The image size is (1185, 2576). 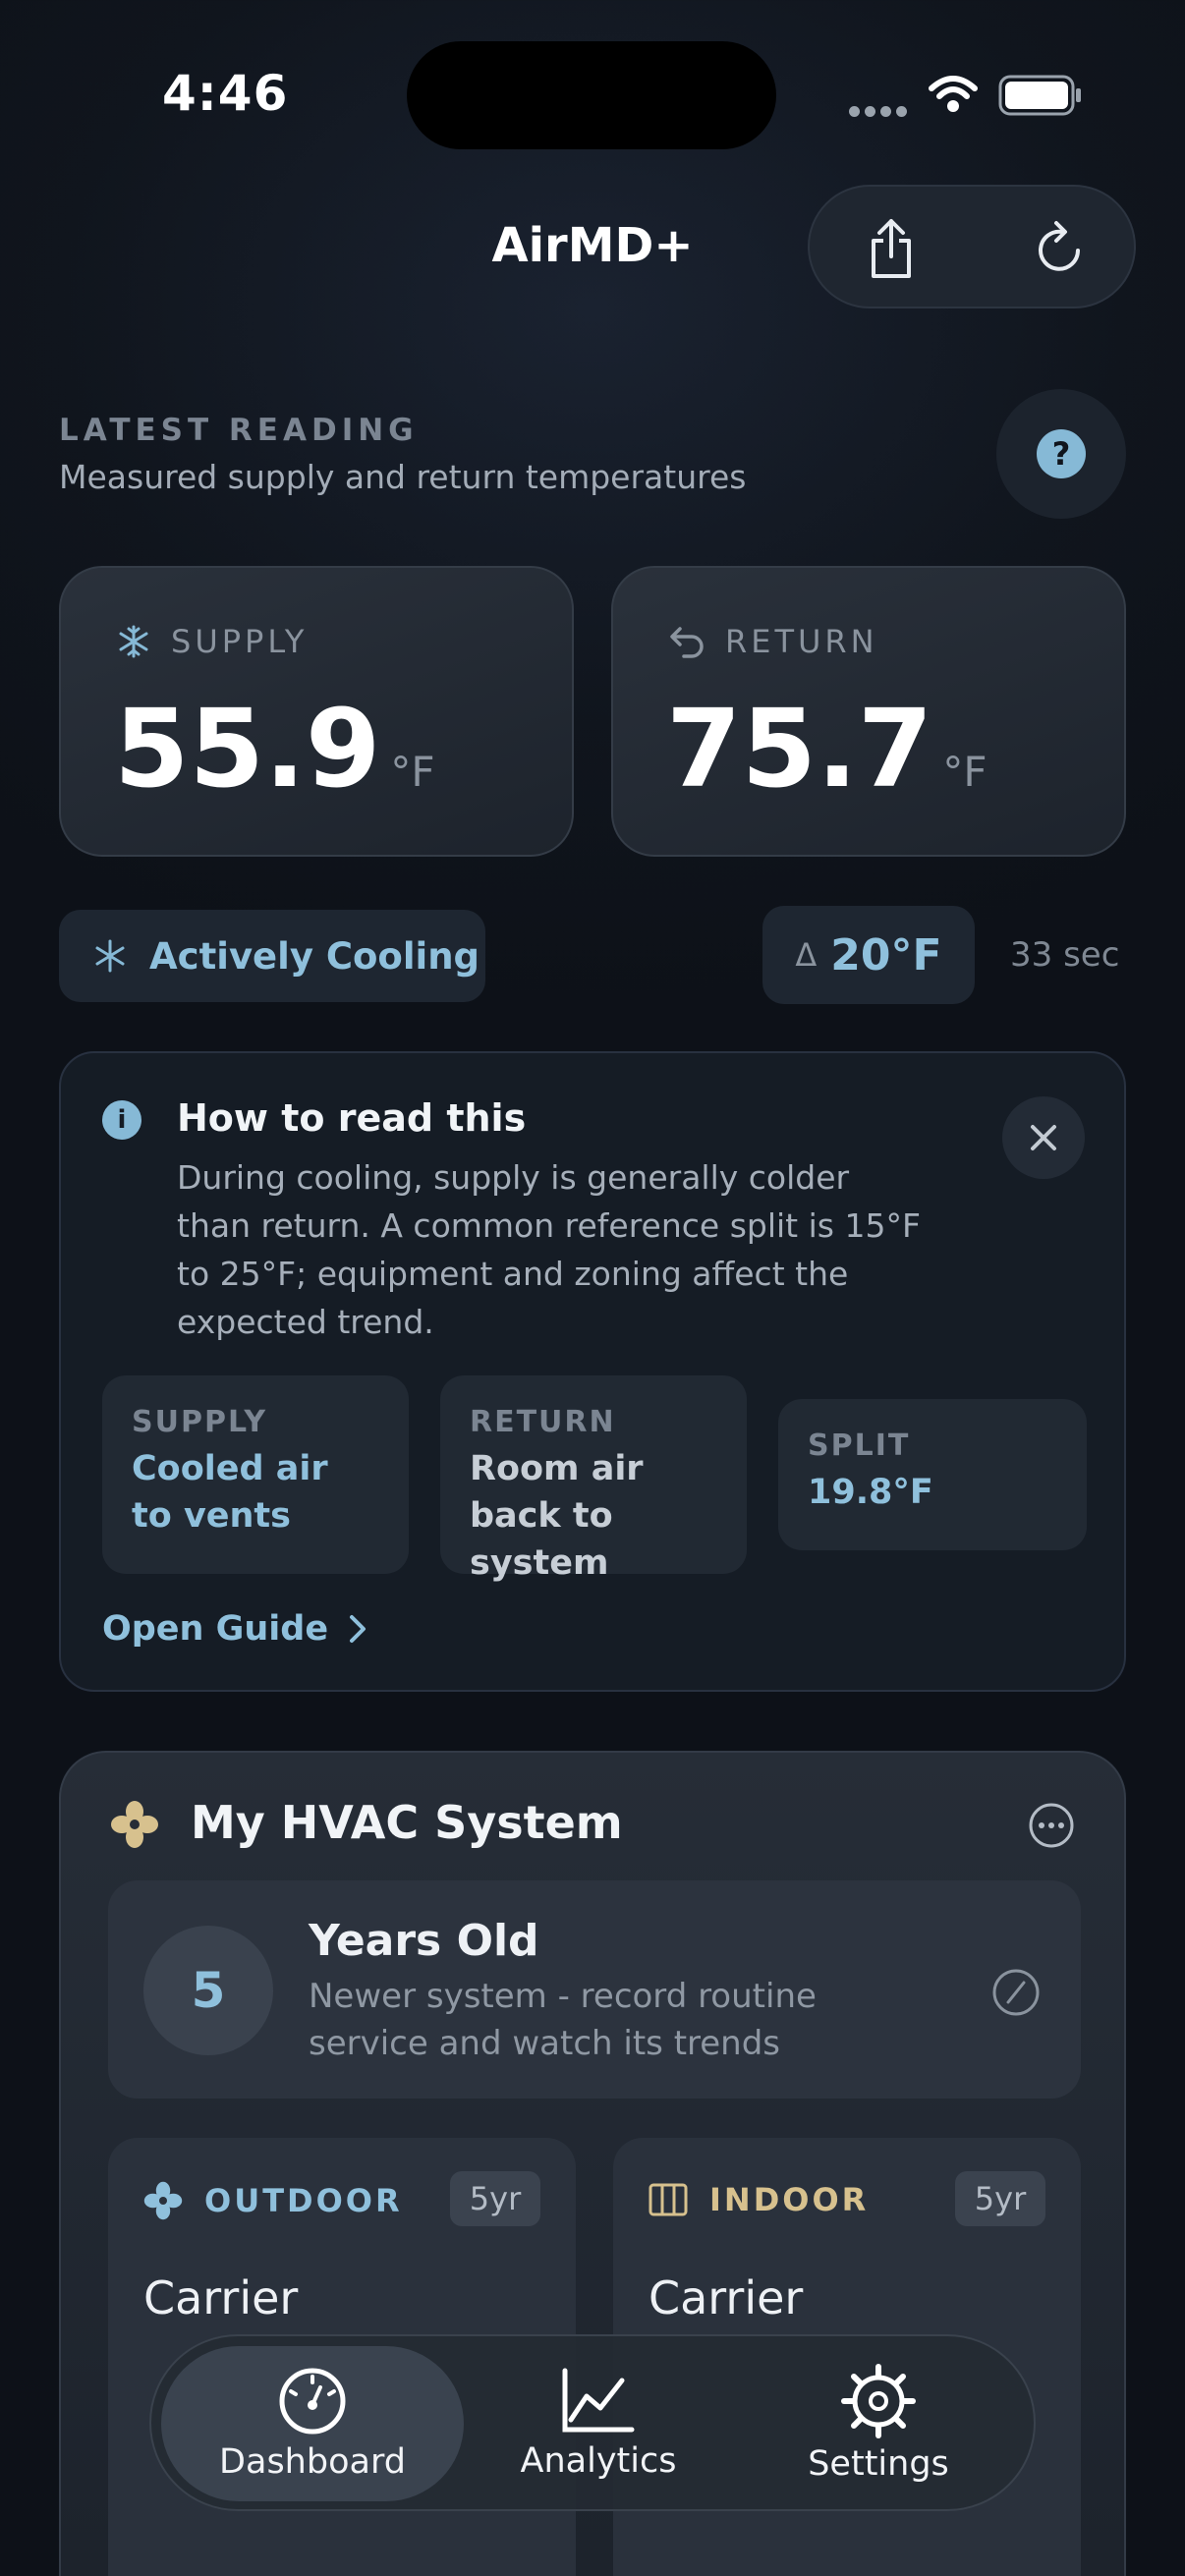 I want to click on return-value: 75.7, so click(x=800, y=749).